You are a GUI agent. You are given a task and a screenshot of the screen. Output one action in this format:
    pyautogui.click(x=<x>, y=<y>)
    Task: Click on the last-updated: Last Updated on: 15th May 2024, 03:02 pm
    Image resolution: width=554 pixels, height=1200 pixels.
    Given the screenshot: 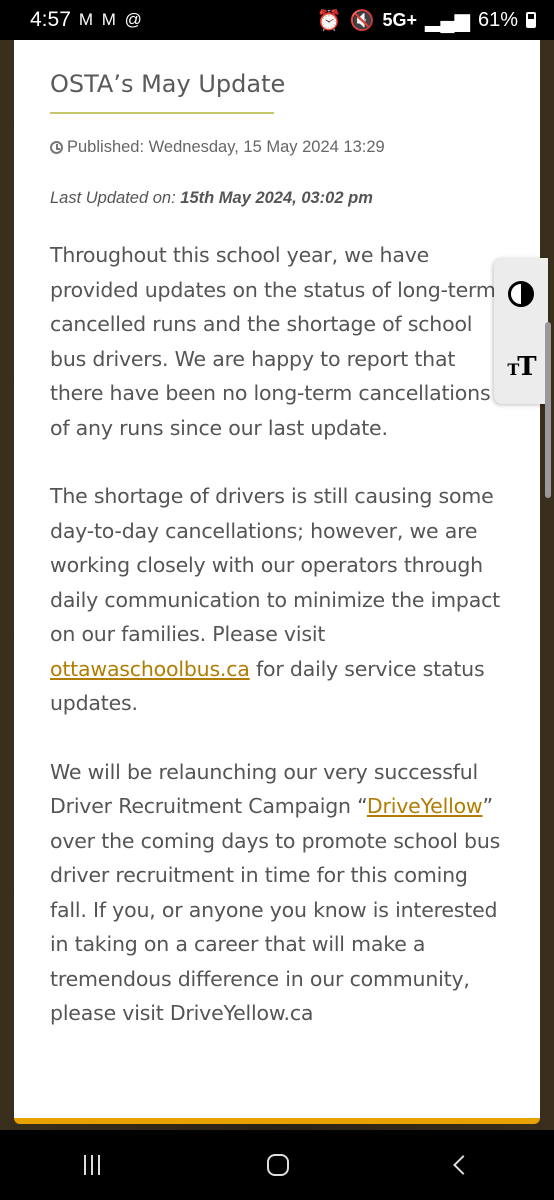 What is the action you would take?
    pyautogui.click(x=277, y=198)
    